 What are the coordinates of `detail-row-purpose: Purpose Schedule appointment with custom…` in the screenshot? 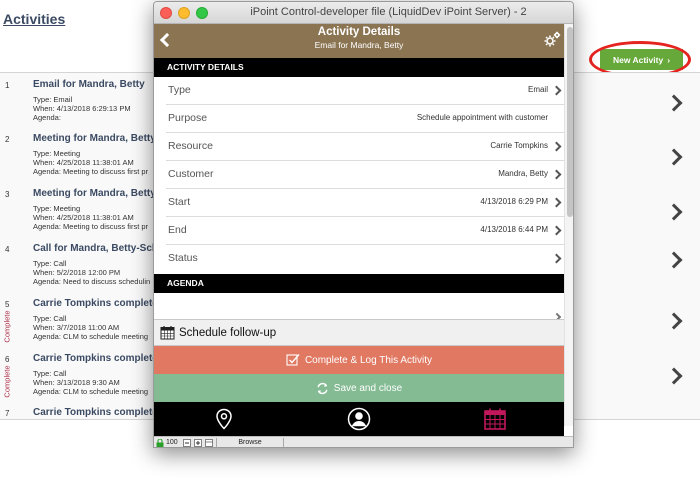 It's located at (359, 119).